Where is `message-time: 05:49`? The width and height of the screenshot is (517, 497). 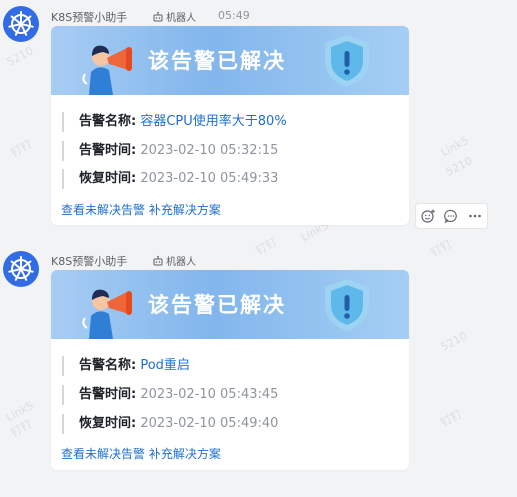
message-time: 05:49 is located at coordinates (234, 15).